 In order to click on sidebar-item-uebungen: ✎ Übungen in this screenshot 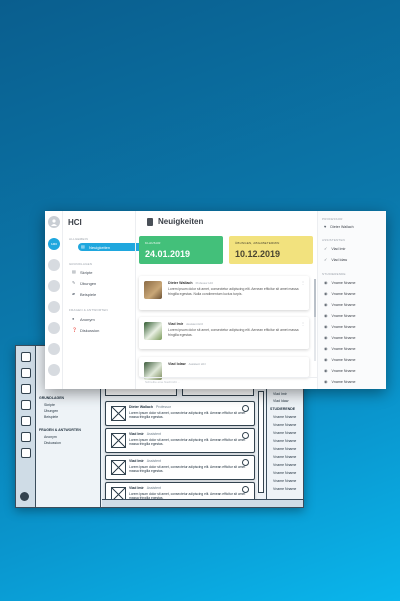, I will do `click(84, 283)`.